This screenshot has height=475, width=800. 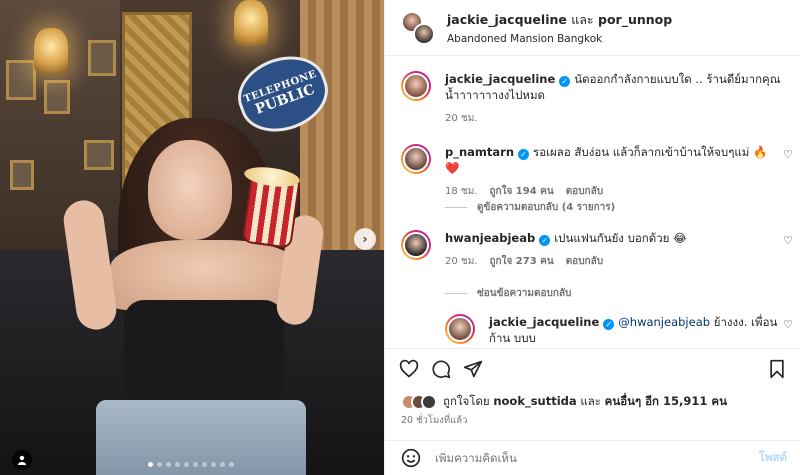 What do you see at coordinates (546, 207) in the screenshot?
I see `view-replies-label: ดูข้อความตอบกลับ (4 รายการ)` at bounding box center [546, 207].